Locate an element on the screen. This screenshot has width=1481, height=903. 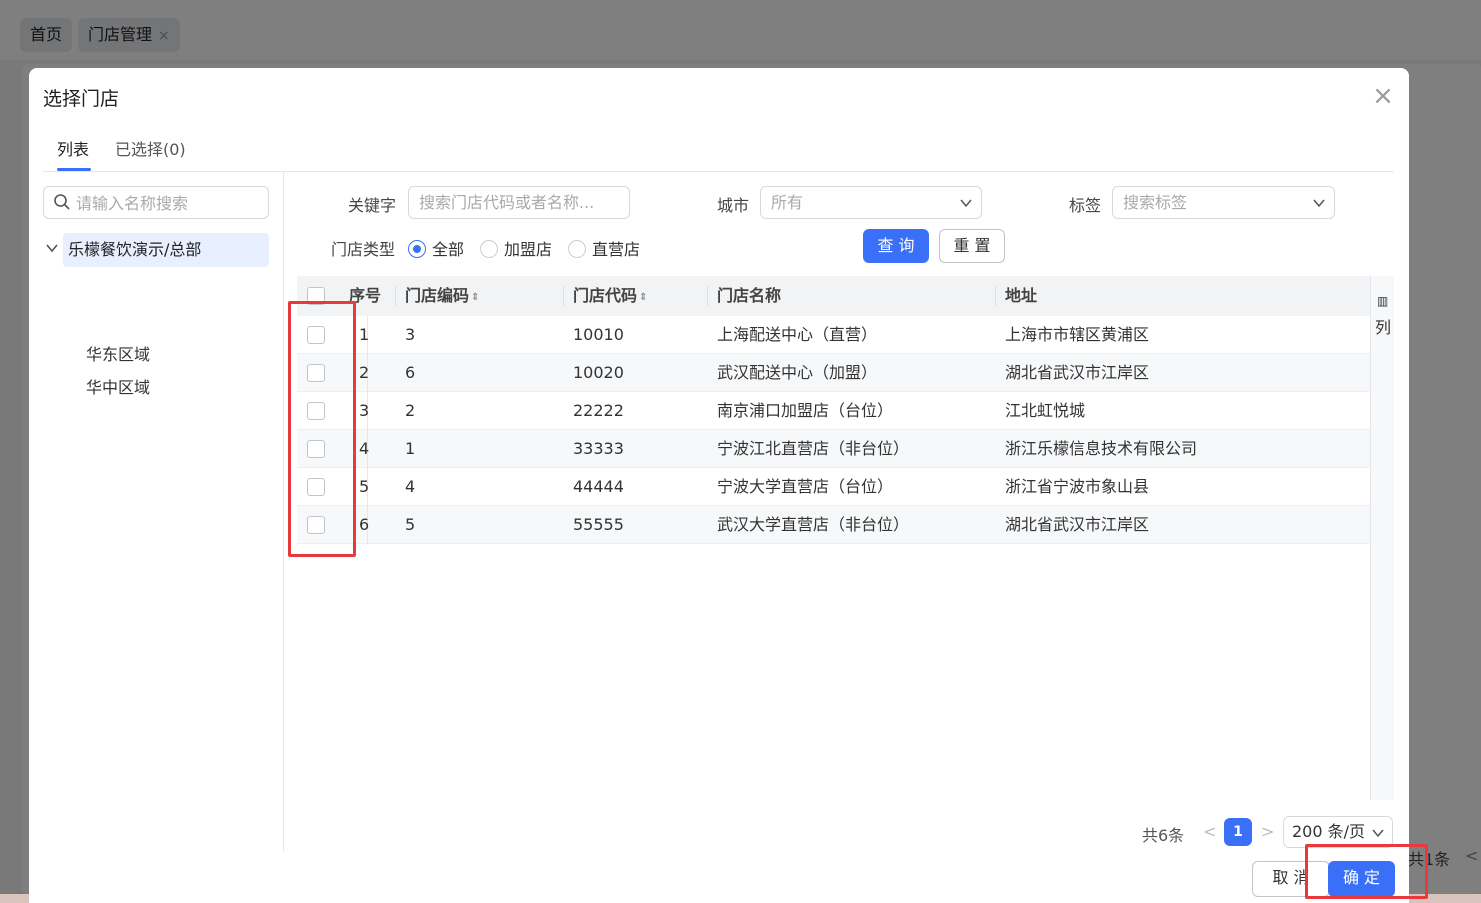
cell-address: 上海市市辖区黄浦区 is located at coordinates (1077, 334).